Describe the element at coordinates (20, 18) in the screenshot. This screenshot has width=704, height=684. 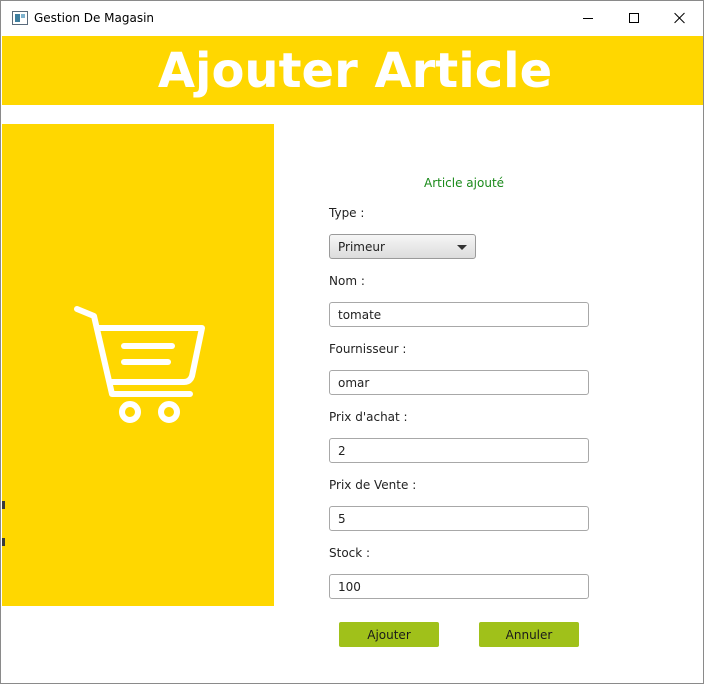
I see `app-window-icon` at that location.